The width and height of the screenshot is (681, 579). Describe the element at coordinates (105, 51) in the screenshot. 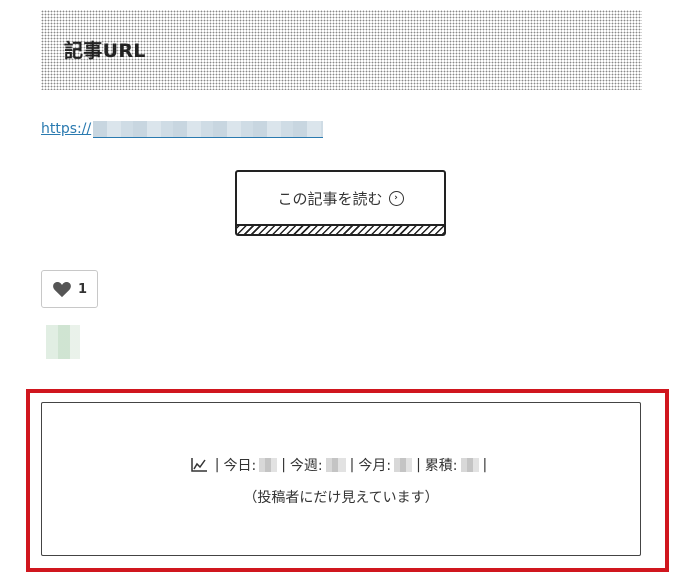

I see `article-url-heading: 記事URL` at that location.